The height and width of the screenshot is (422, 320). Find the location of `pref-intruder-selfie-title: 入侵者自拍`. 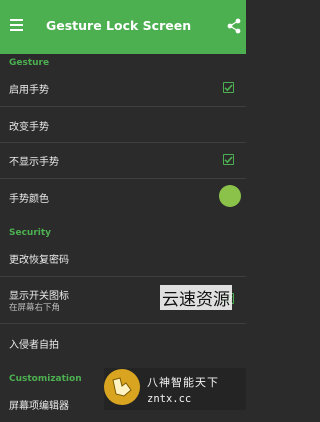

pref-intruder-selfie-title: 入侵者自拍 is located at coordinates (34, 345).